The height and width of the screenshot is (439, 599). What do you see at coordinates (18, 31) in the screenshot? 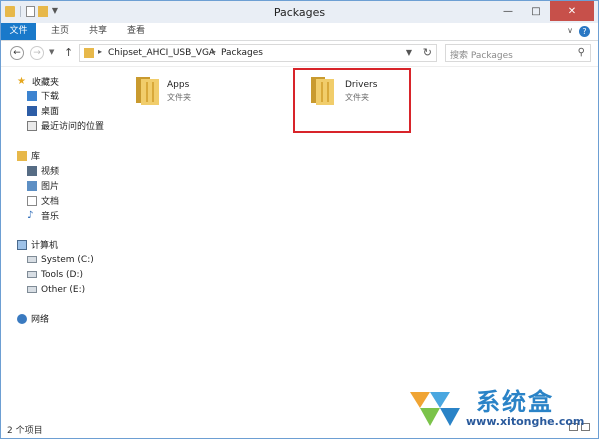
I see `tab-file: 文件` at bounding box center [18, 31].